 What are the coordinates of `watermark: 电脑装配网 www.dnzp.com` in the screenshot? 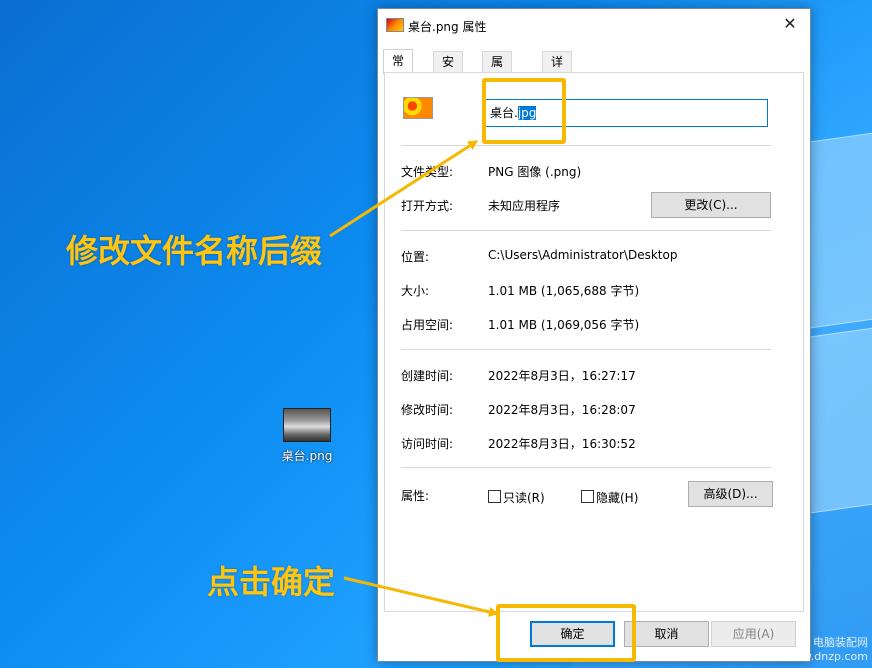 It's located at (826, 650).